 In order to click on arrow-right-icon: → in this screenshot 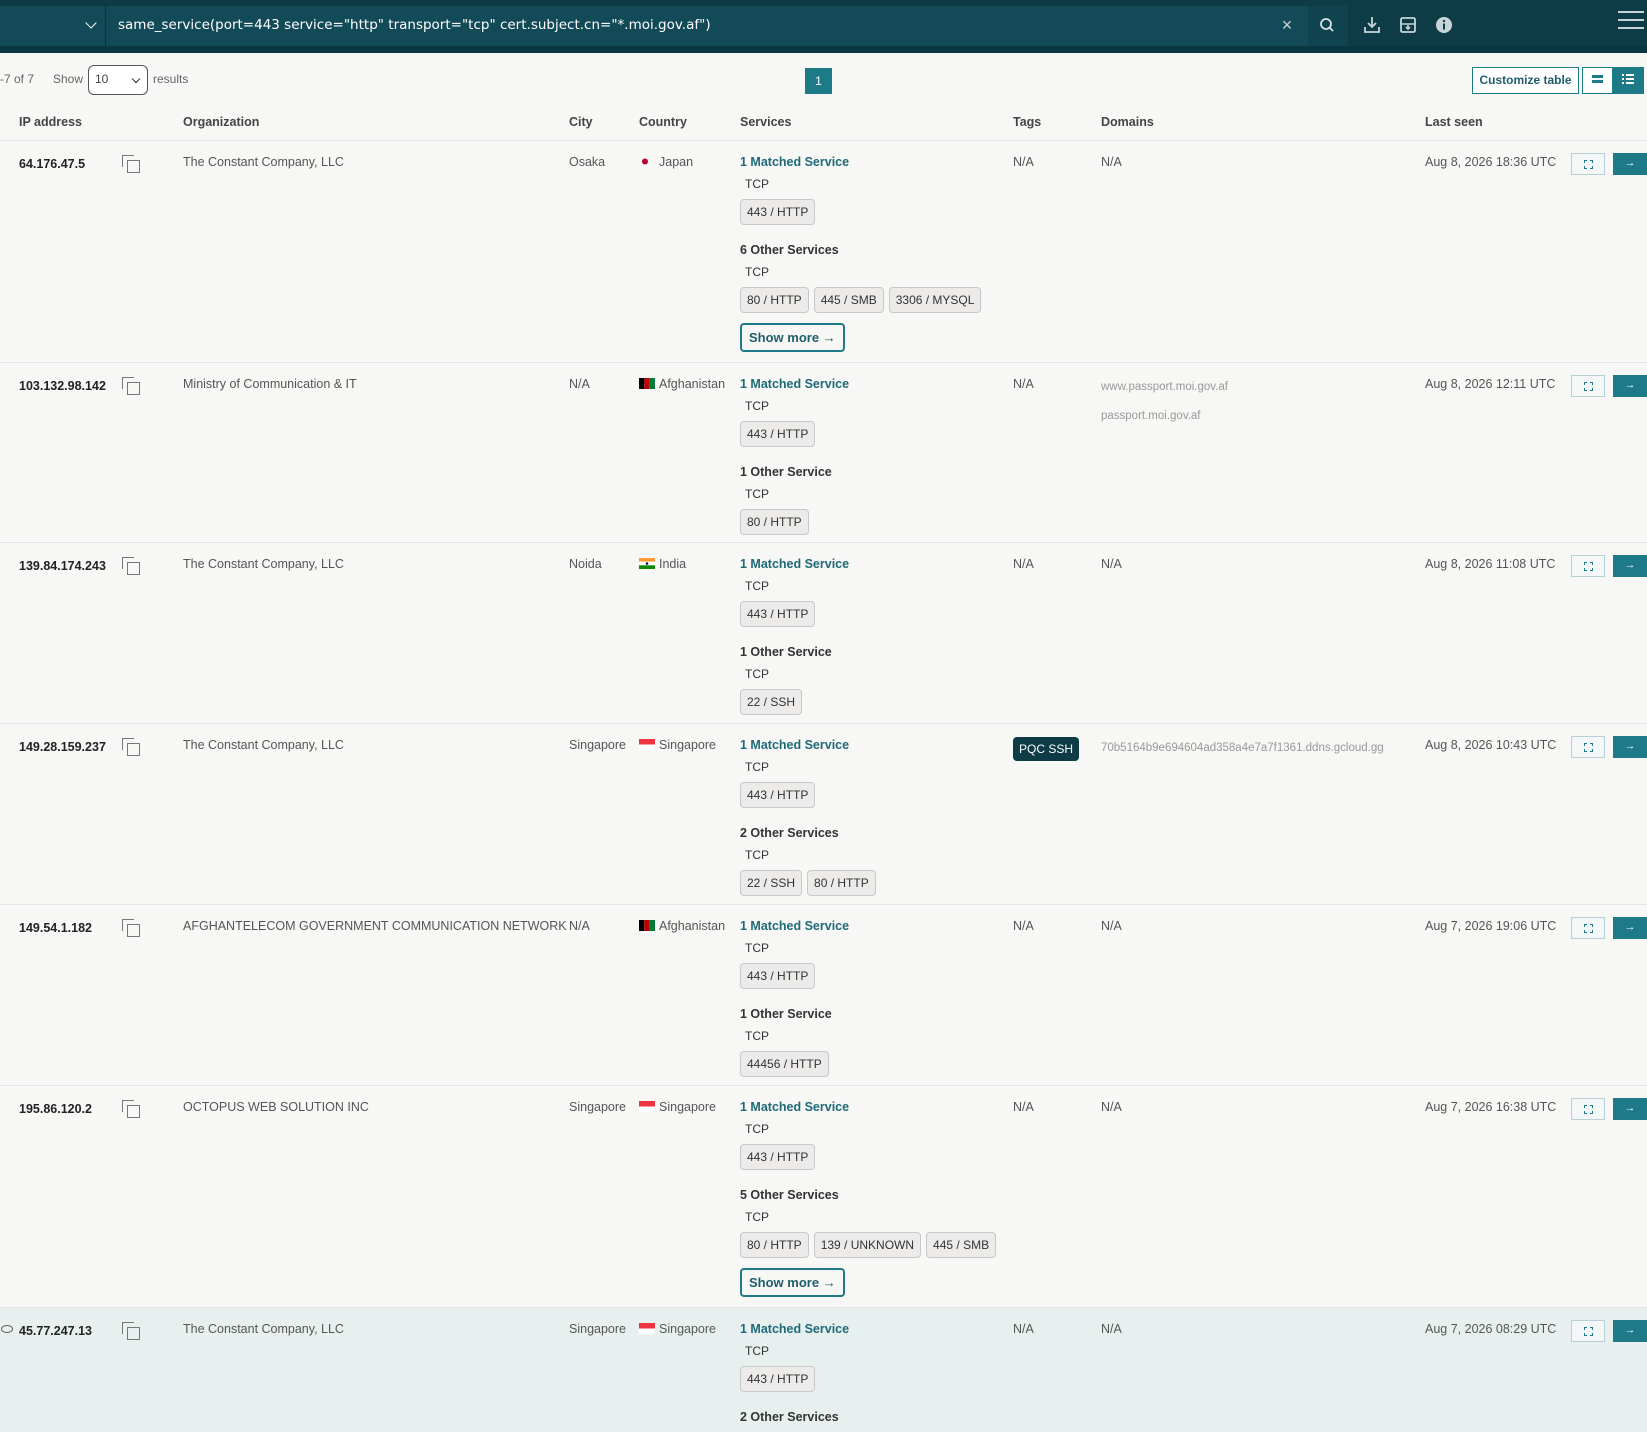, I will do `click(1630, 163)`.